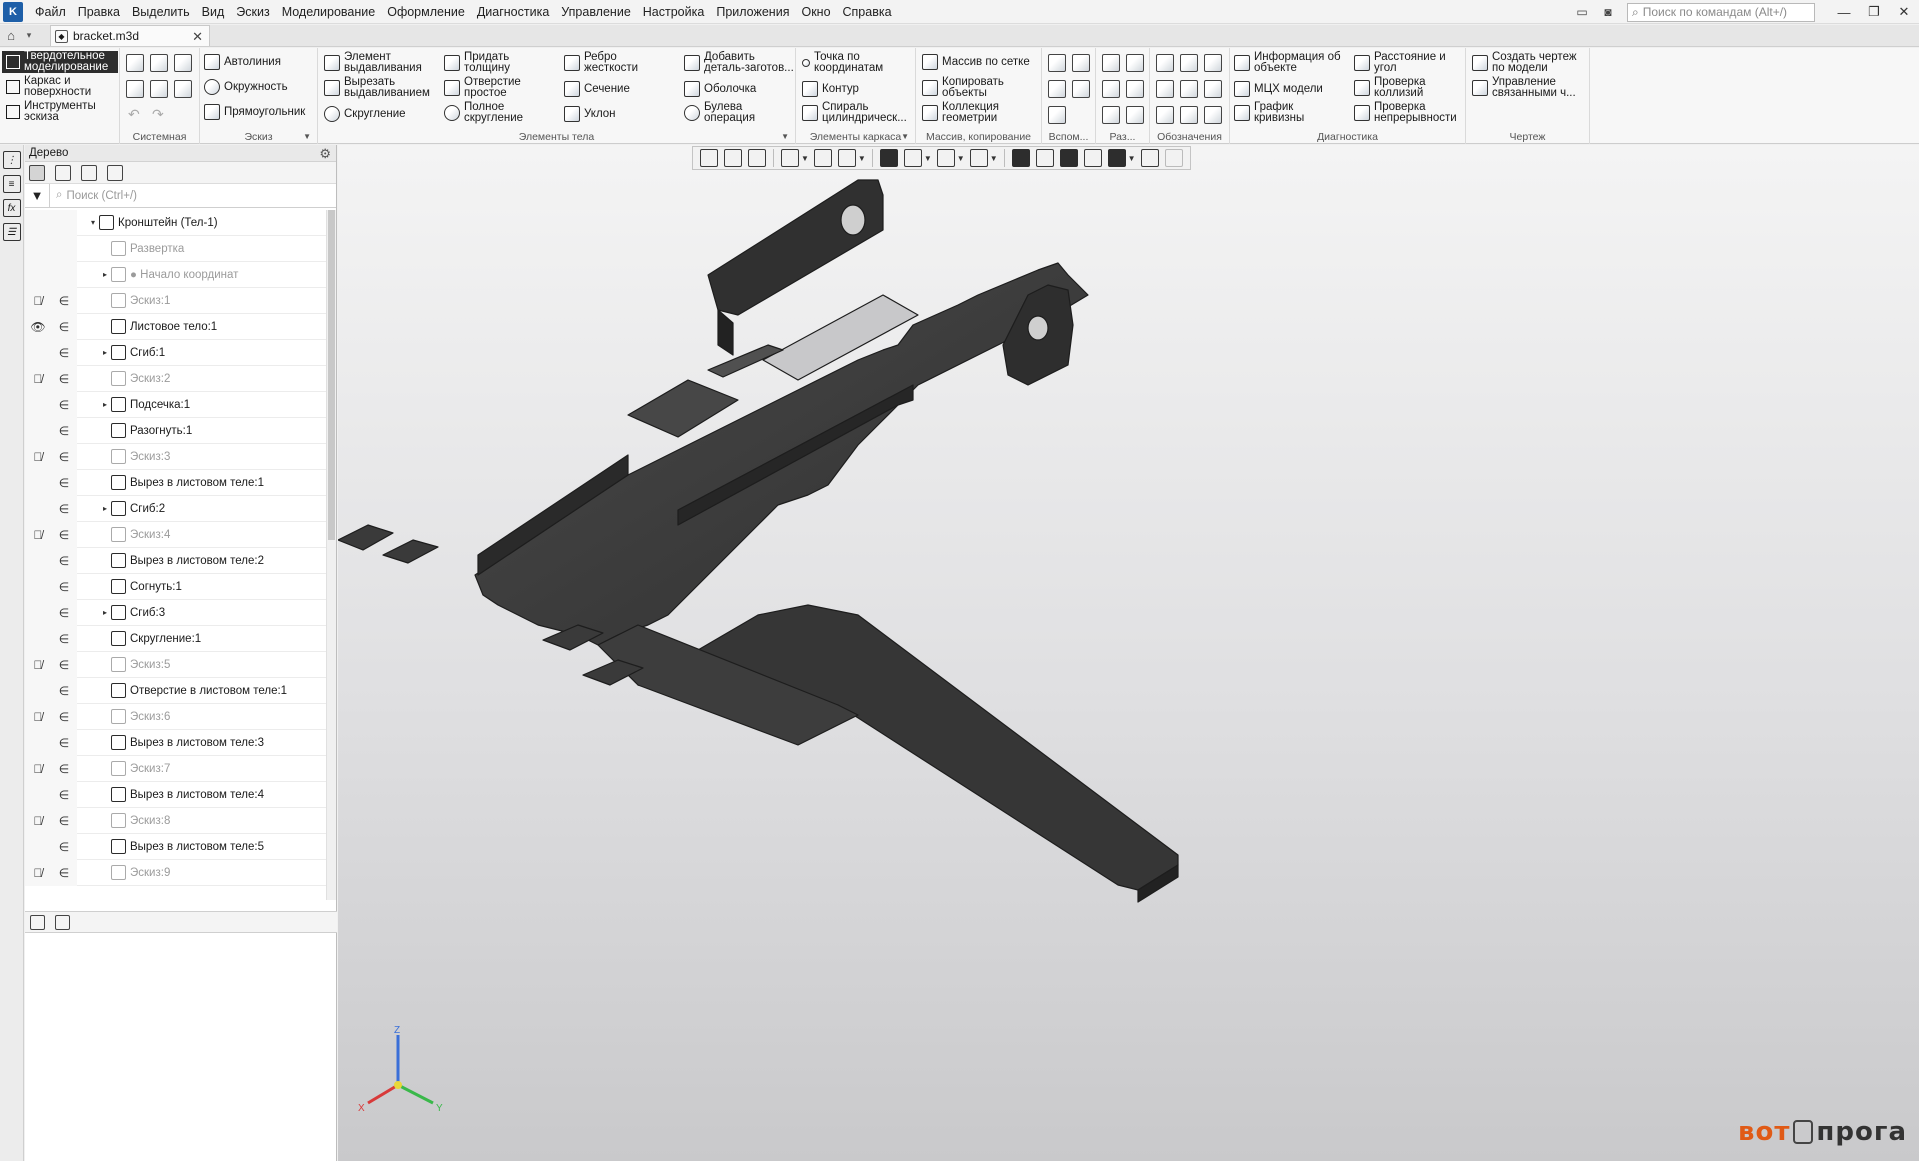 This screenshot has height=1161, width=1919. What do you see at coordinates (1213, 115) in the screenshot?
I see `symbol-mark-icon` at bounding box center [1213, 115].